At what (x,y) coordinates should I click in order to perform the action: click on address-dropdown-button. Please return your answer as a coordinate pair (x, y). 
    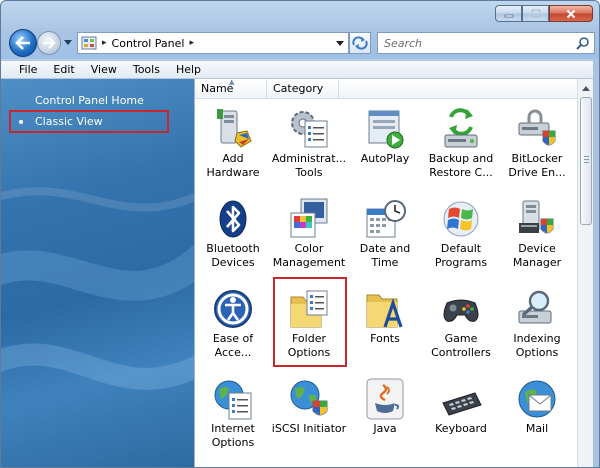
    Looking at the image, I should click on (340, 43).